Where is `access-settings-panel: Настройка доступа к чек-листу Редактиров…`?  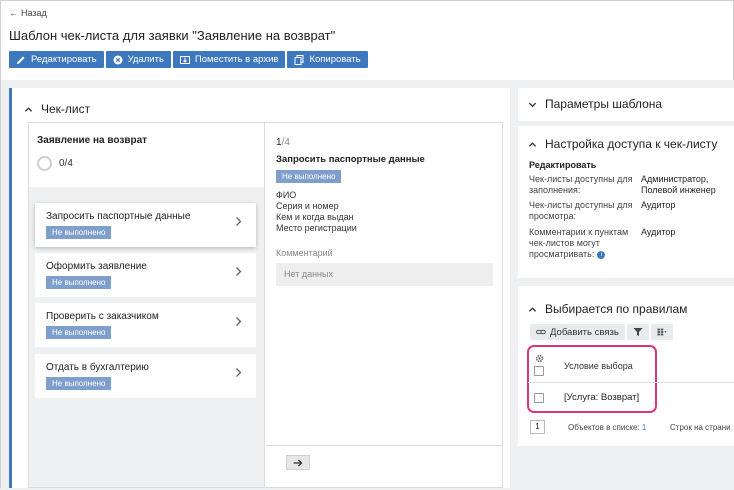
access-settings-panel: Настройка доступа к чек-листу Редактиров… is located at coordinates (626, 202).